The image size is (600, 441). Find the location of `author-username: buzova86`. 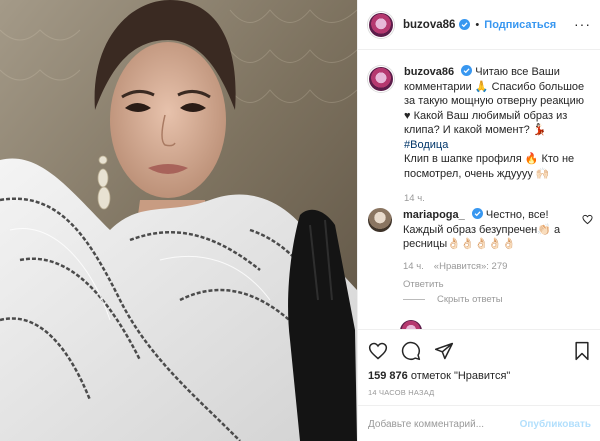

author-username: buzova86 is located at coordinates (429, 25).